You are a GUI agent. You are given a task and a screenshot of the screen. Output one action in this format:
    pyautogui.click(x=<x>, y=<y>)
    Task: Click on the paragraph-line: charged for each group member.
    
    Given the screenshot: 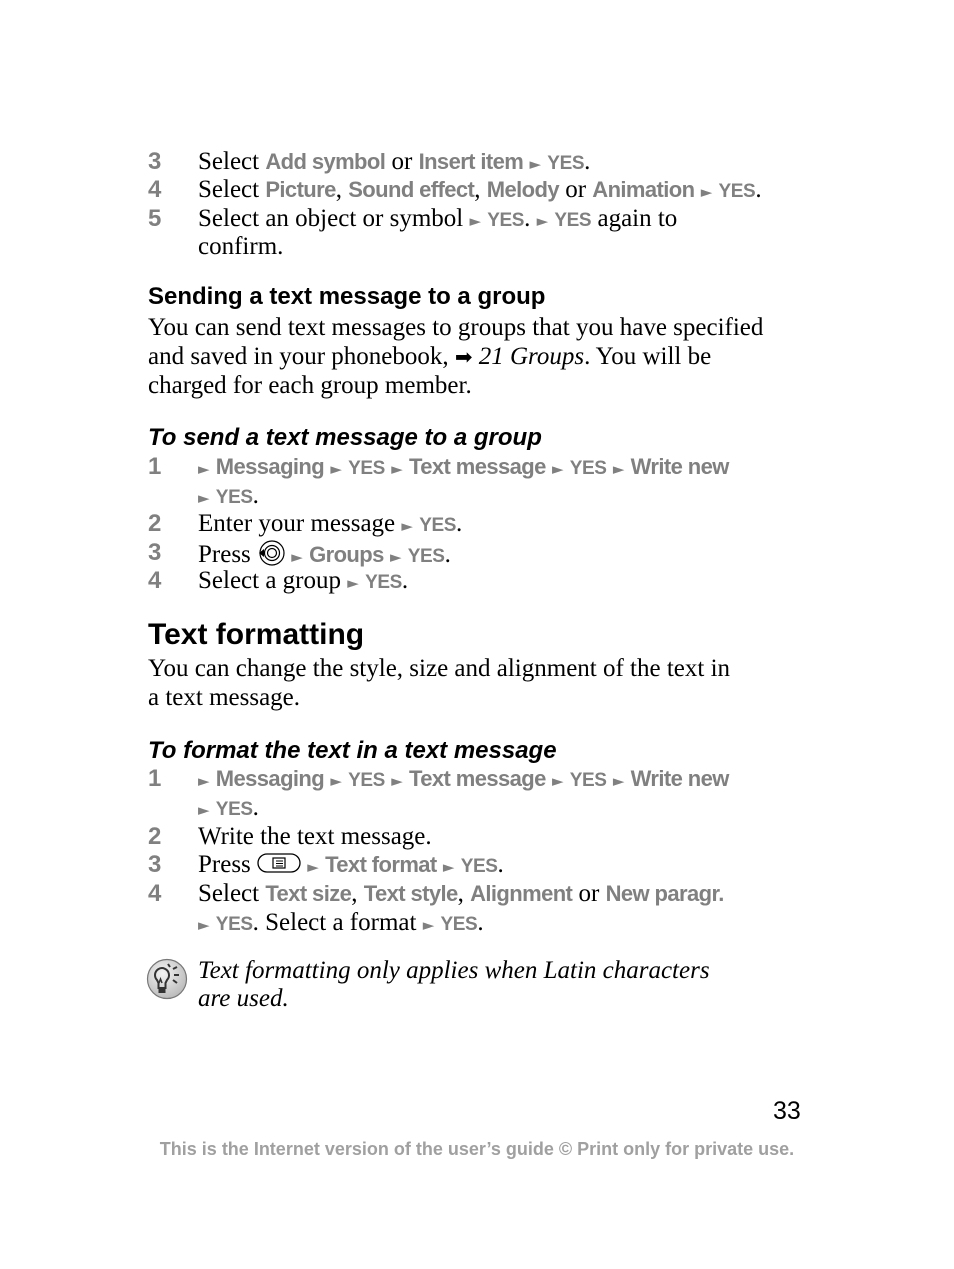 What is the action you would take?
    pyautogui.click(x=310, y=385)
    